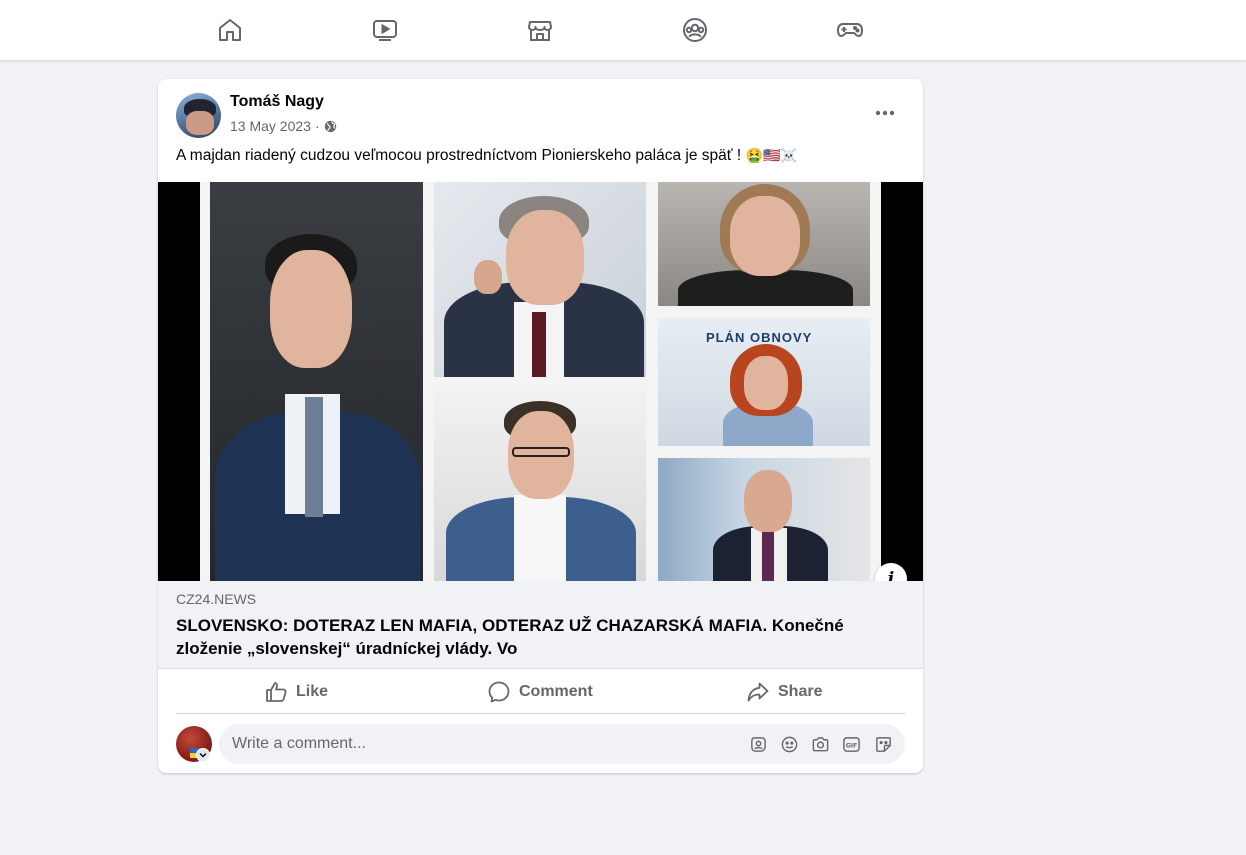  I want to click on more-horizontal-icon, so click(885, 113).